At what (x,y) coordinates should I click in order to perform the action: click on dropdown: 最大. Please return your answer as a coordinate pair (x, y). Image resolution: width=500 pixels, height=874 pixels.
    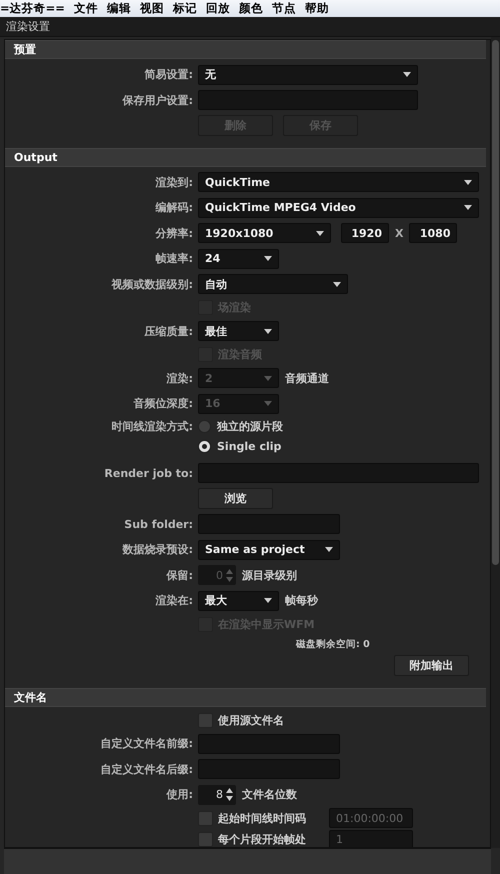
    Looking at the image, I should click on (238, 600).